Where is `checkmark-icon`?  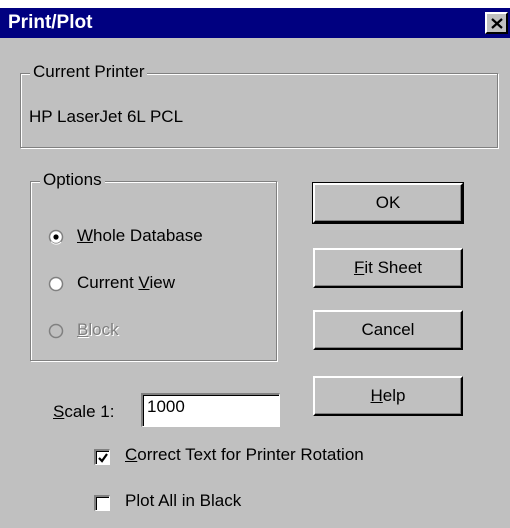 checkmark-icon is located at coordinates (103, 458).